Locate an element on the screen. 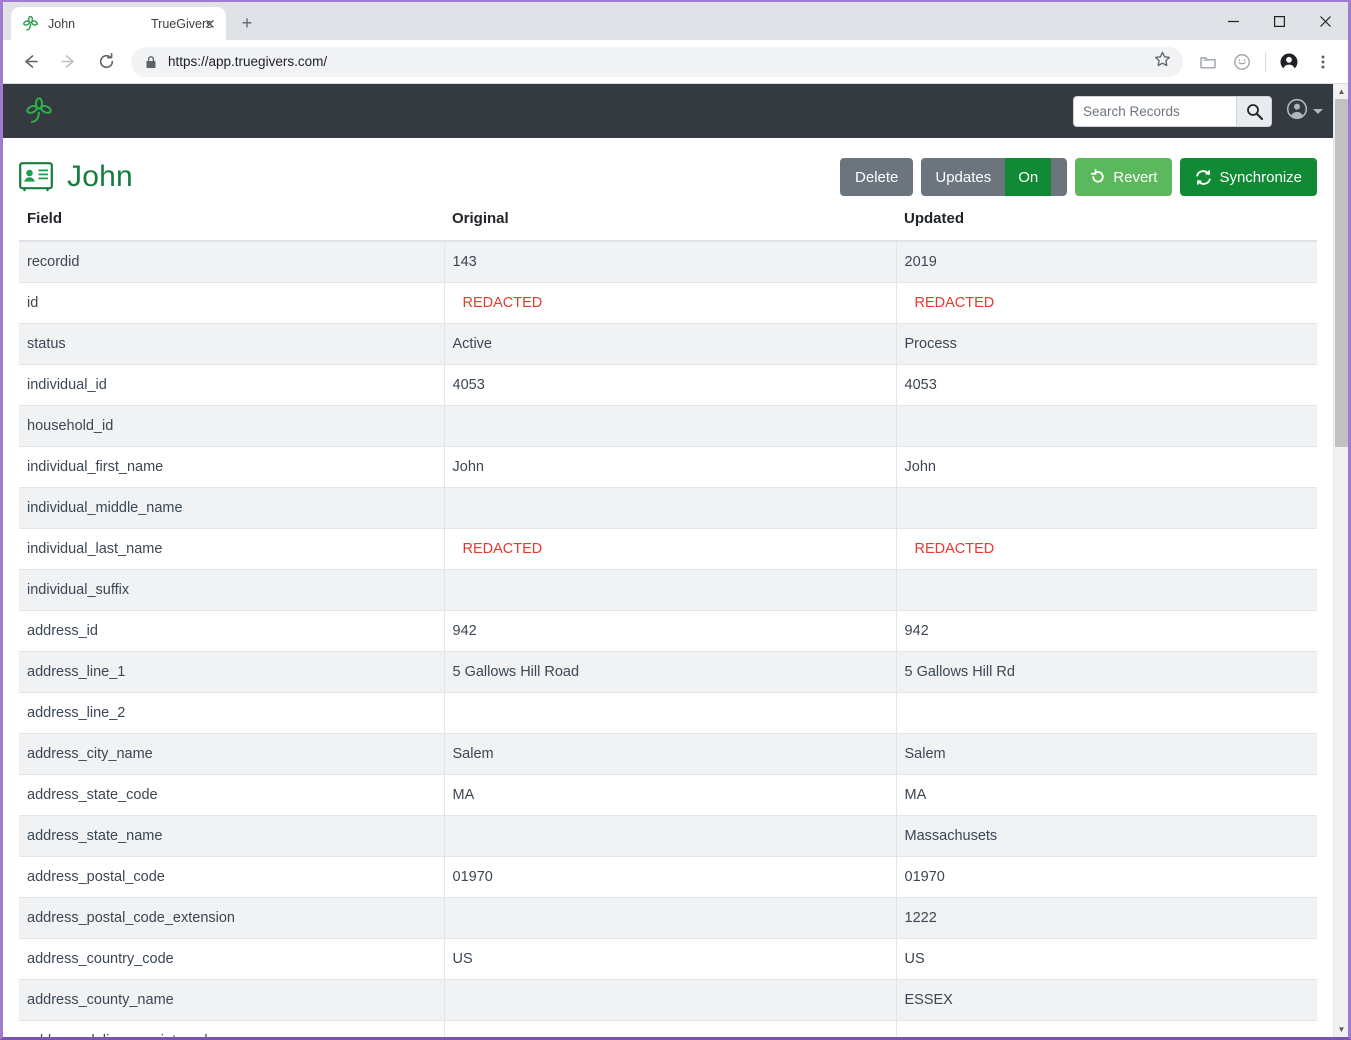  more-menu-icon is located at coordinates (1323, 62).